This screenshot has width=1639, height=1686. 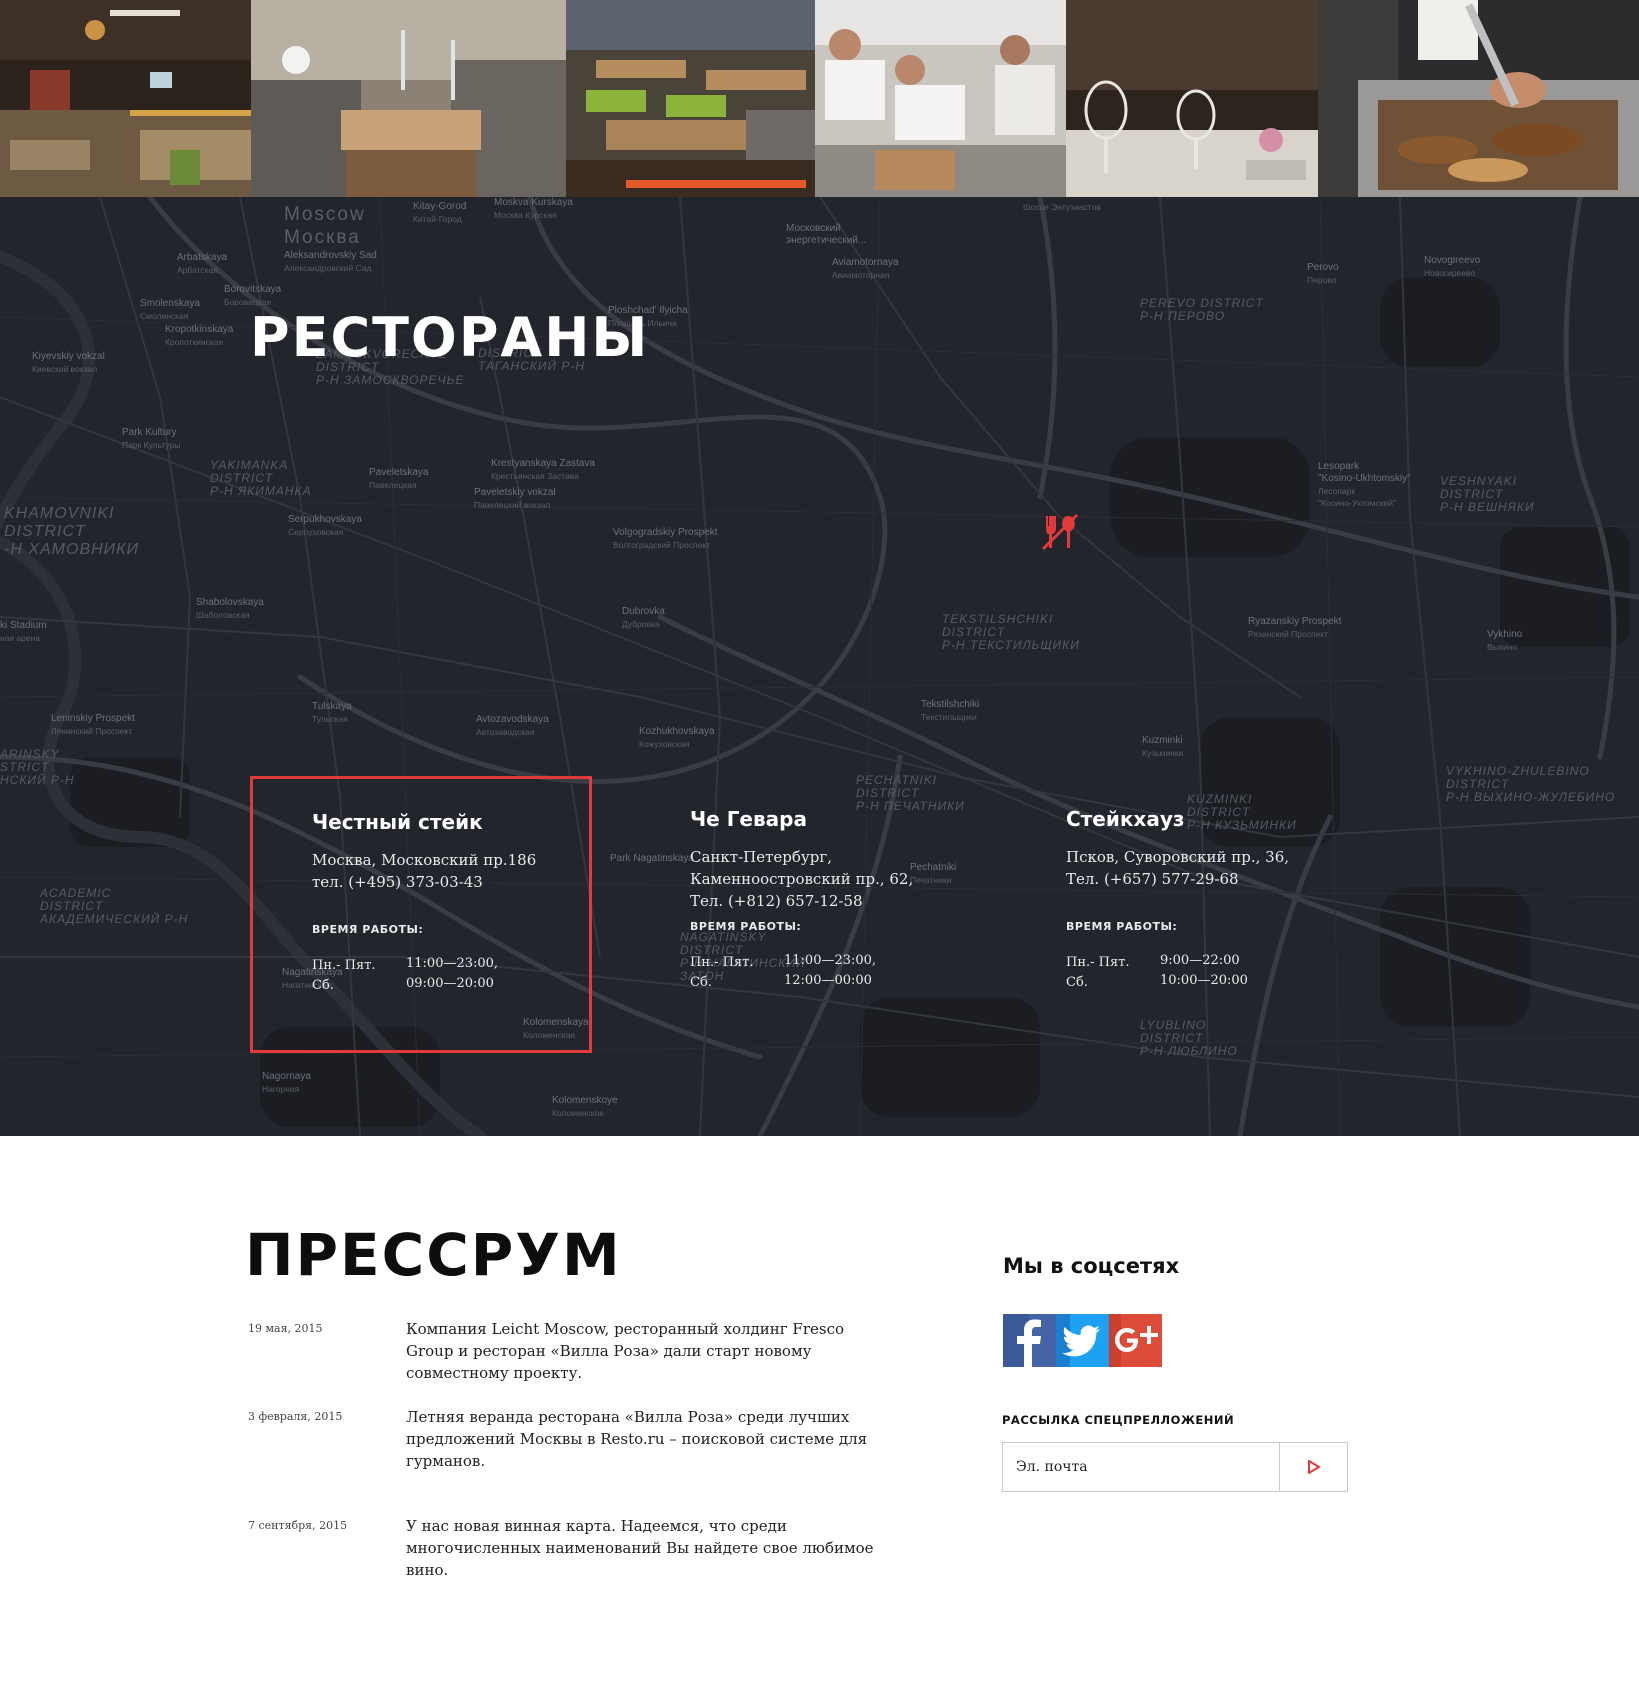 What do you see at coordinates (93, 724) in the screenshot?
I see `map-label-station: Leninskiy Prospekt Ленинский Проспект` at bounding box center [93, 724].